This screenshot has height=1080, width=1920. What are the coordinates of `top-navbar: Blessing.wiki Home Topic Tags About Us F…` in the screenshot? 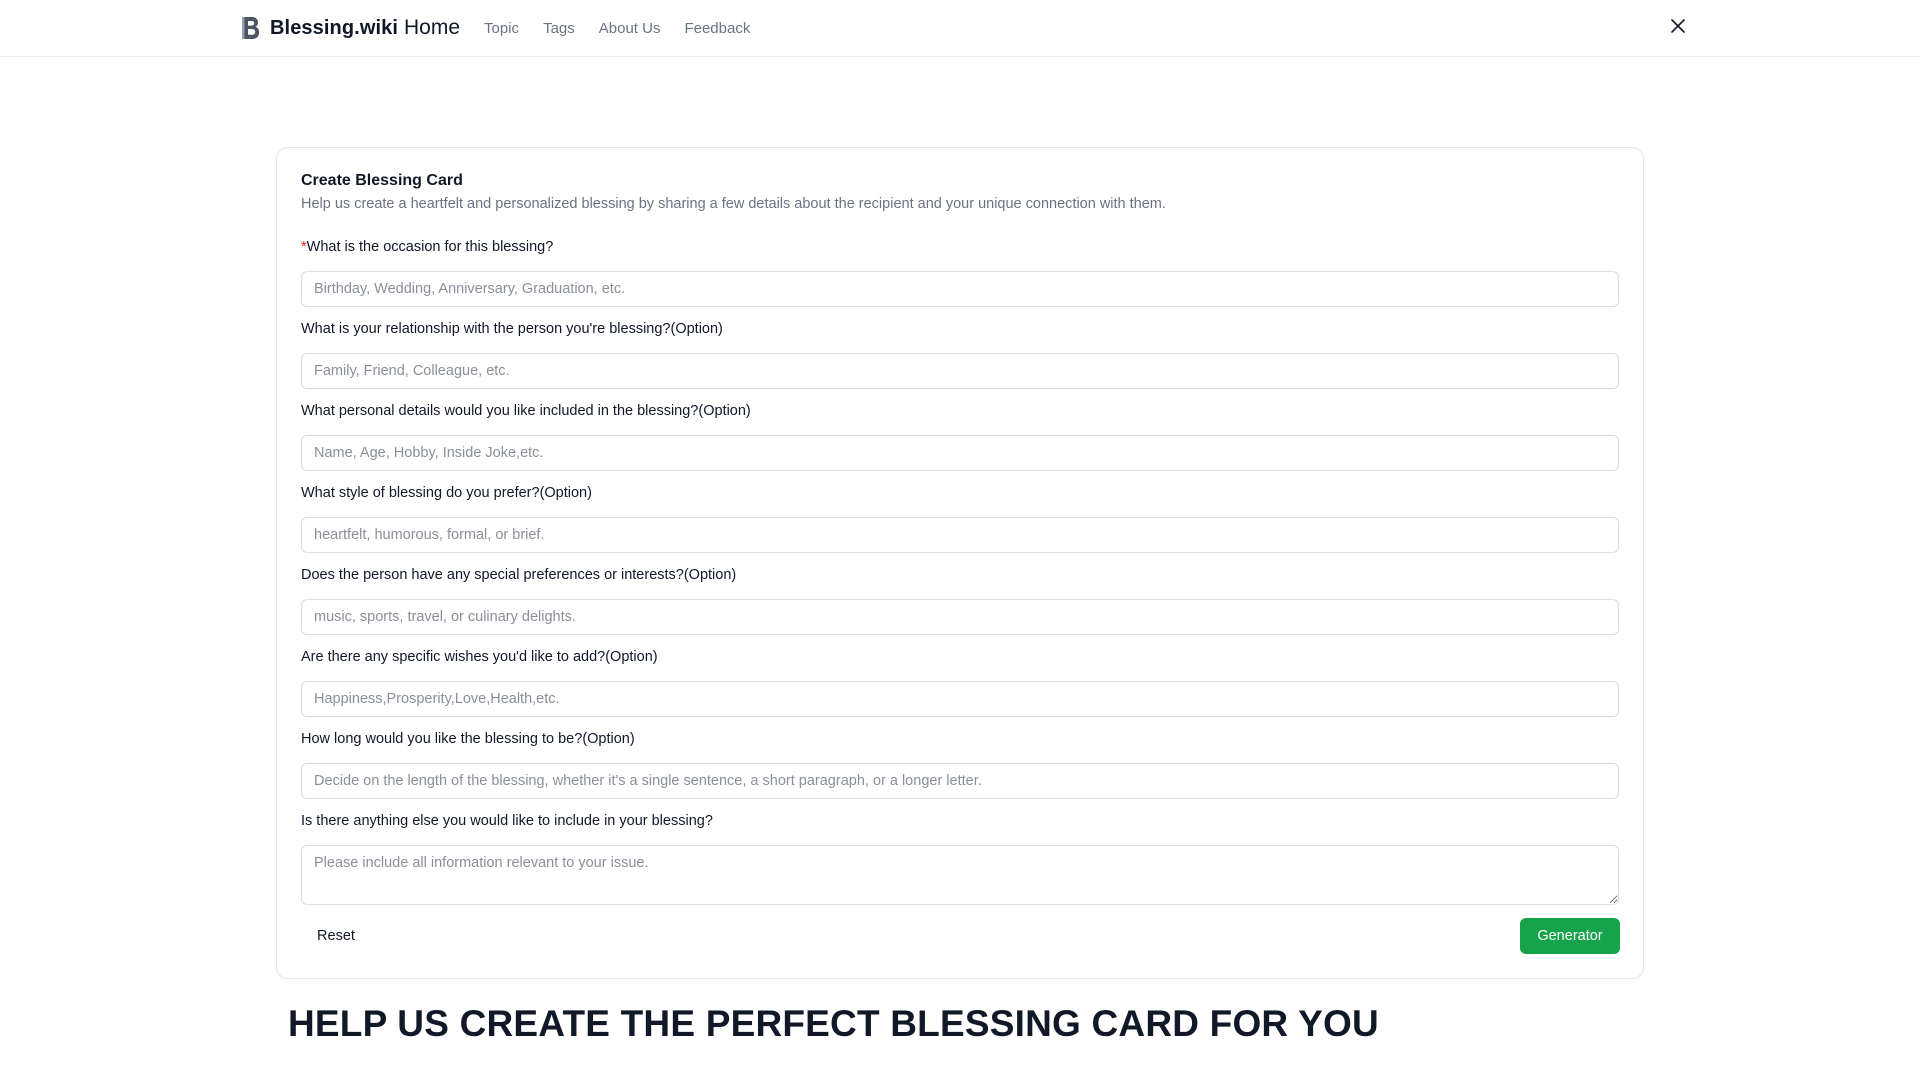 It's located at (960, 28).